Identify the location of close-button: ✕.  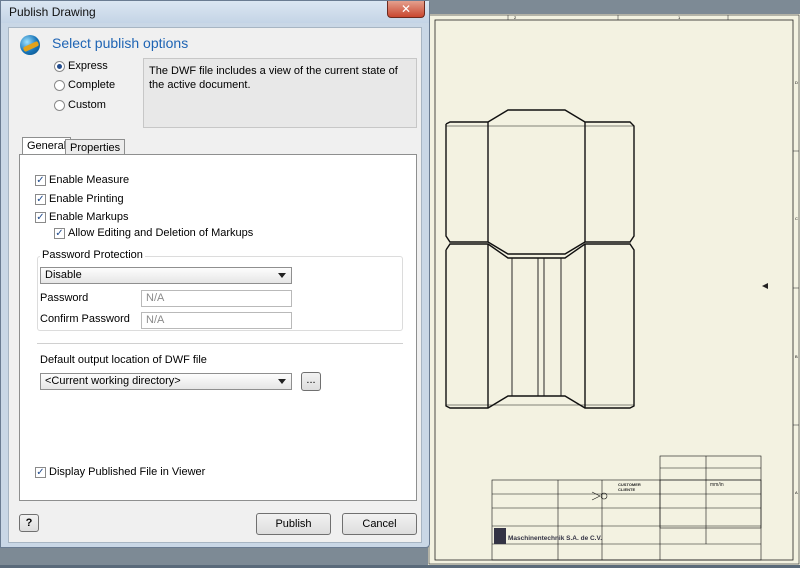
(406, 9).